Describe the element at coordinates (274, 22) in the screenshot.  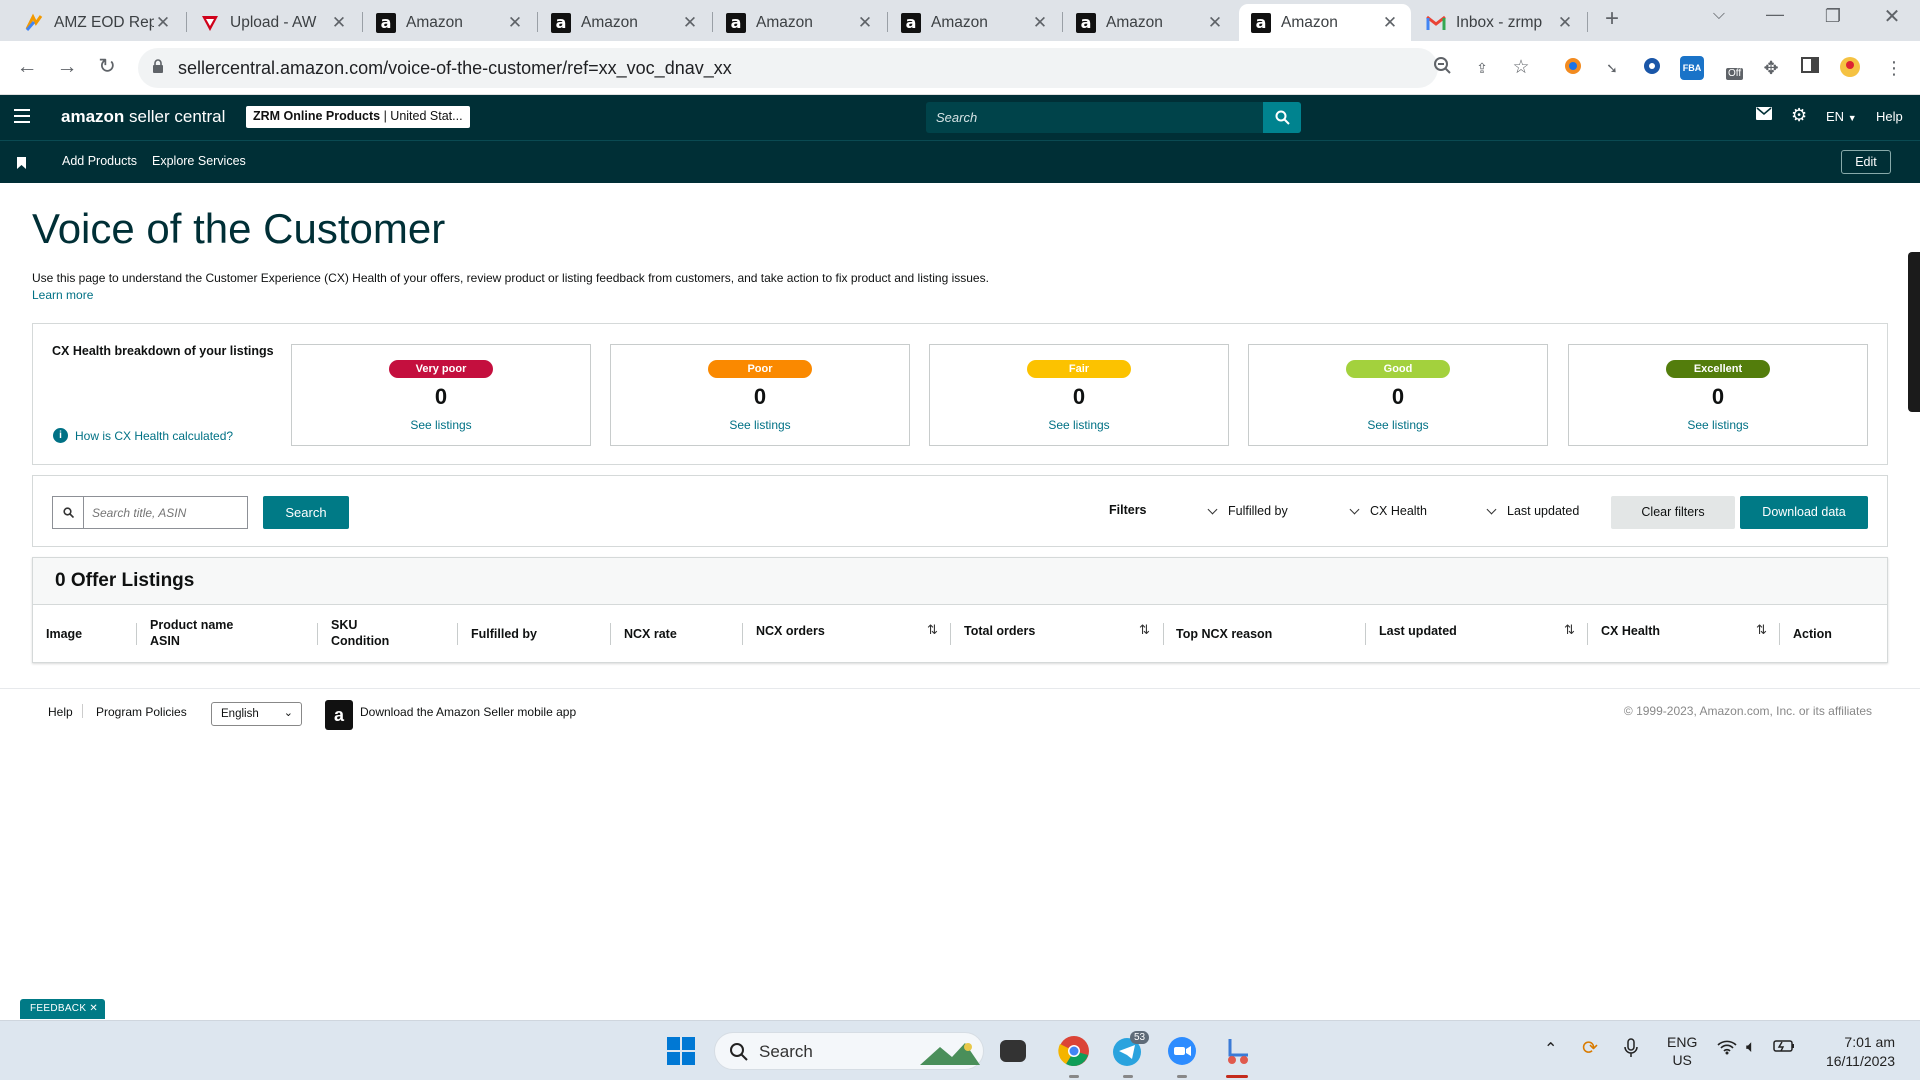
I see `browser-tab: Upload - AW ✕` at that location.